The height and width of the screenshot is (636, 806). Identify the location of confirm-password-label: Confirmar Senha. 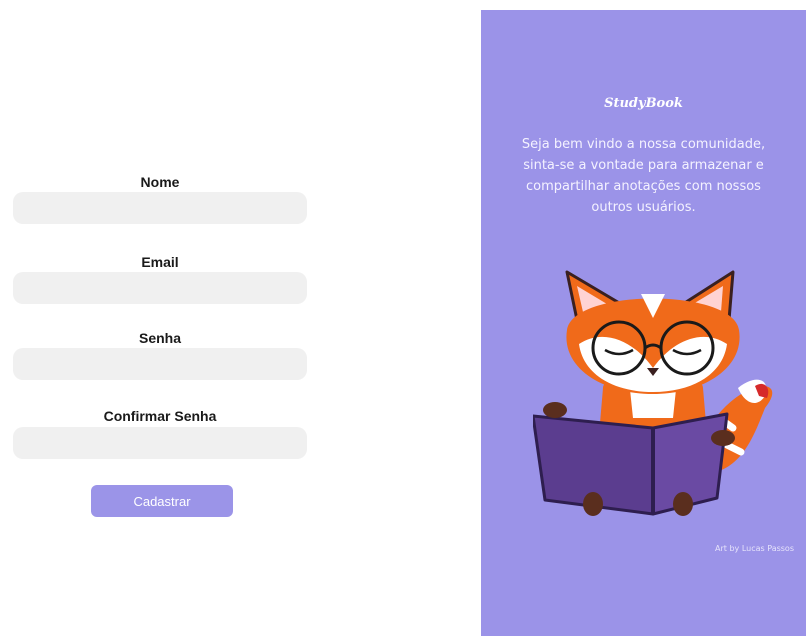
(160, 416).